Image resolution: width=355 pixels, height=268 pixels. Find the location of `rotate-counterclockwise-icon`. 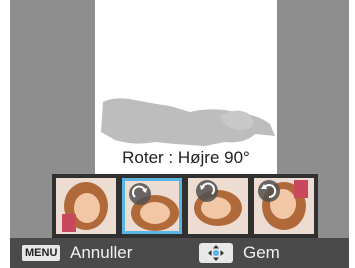

rotate-counterclockwise-icon is located at coordinates (207, 191).